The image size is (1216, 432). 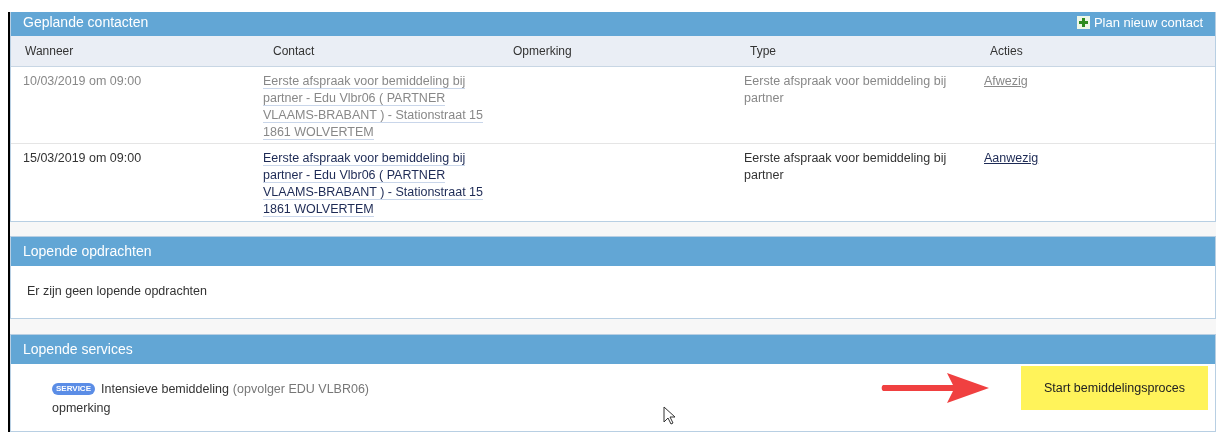 I want to click on panel-title: Lopende opdrachten, so click(x=87, y=251).